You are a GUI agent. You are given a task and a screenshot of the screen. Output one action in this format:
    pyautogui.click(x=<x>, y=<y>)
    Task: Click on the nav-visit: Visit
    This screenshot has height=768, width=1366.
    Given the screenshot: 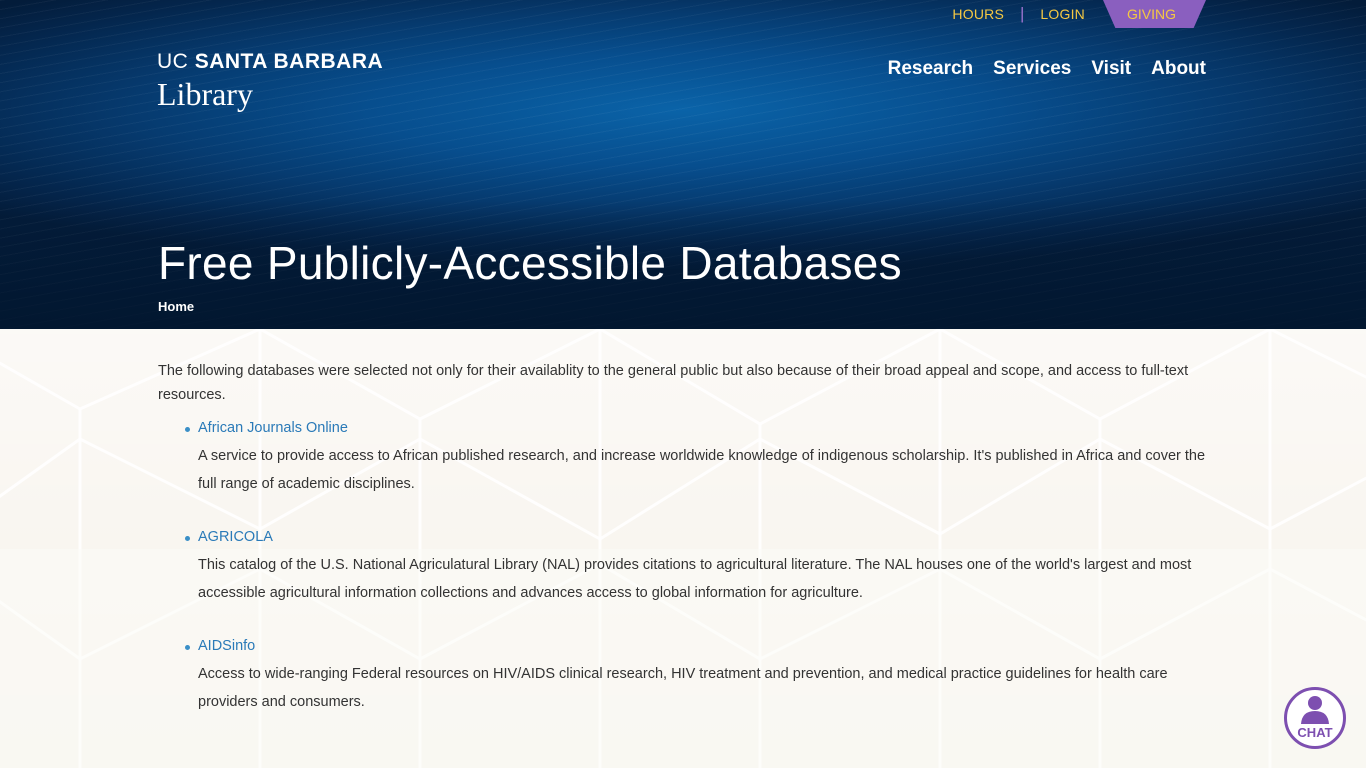 What is the action you would take?
    pyautogui.click(x=1111, y=69)
    